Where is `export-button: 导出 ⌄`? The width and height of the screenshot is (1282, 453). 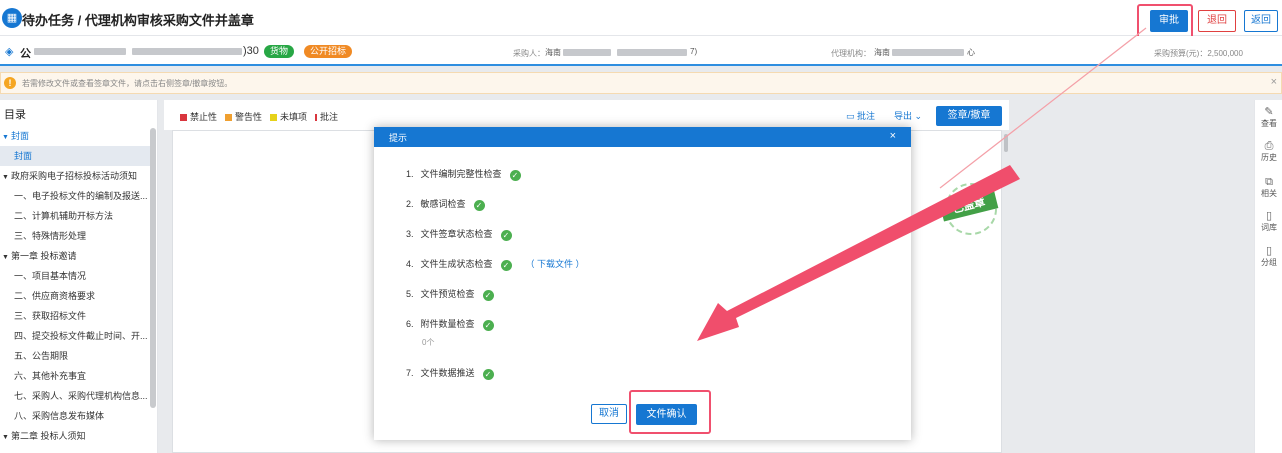
export-button: 导出 ⌄ is located at coordinates (908, 115).